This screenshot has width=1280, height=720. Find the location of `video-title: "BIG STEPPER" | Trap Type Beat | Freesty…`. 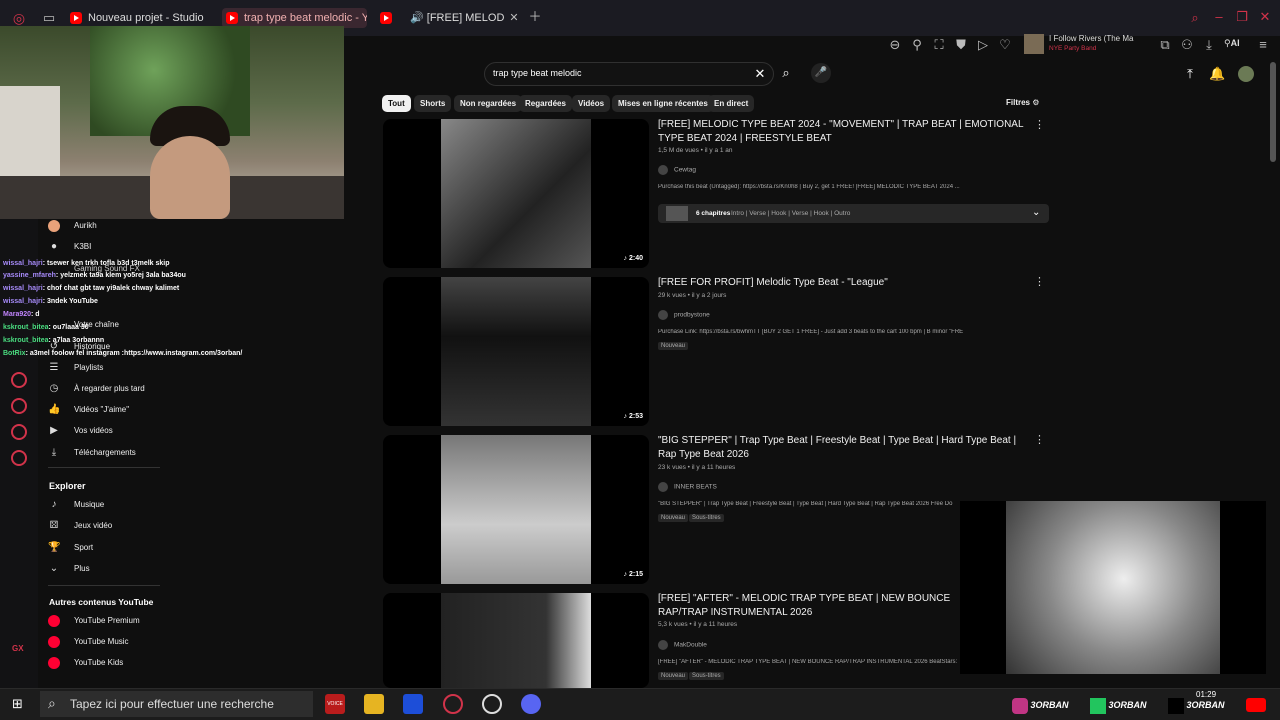

video-title: "BIG STEPPER" | Trap Type Beat | Freesty… is located at coordinates (843, 448).